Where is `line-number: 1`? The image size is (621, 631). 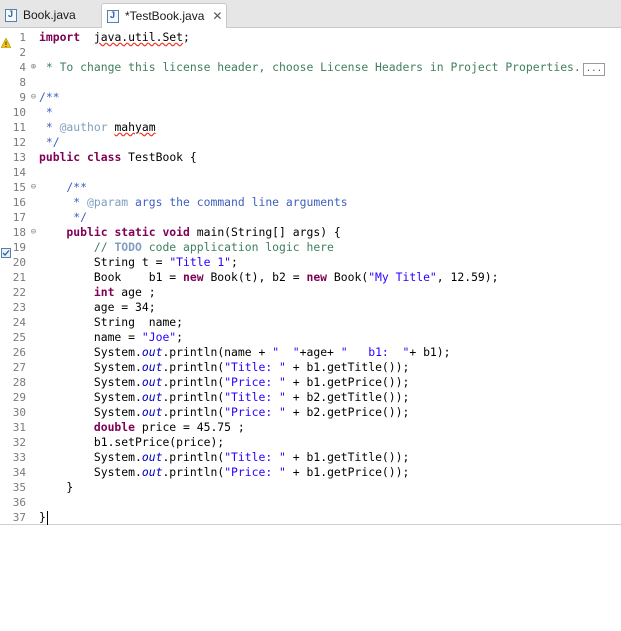
line-number: 1 is located at coordinates (22, 37).